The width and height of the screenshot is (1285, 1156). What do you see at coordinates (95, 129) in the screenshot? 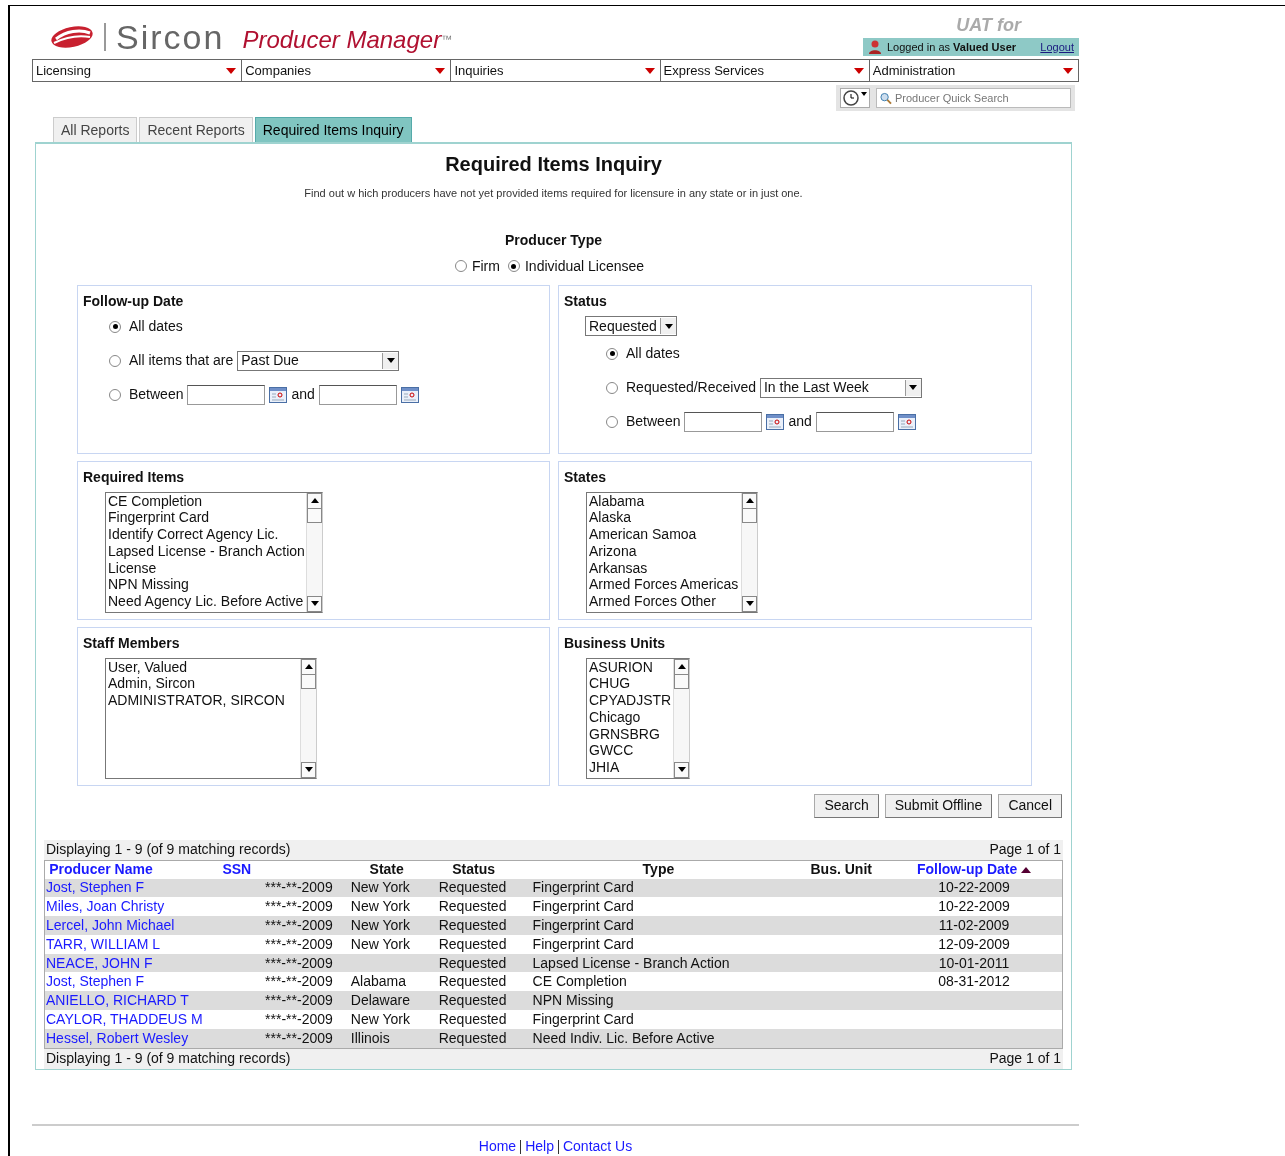
I see `report-tab: All Reports` at bounding box center [95, 129].